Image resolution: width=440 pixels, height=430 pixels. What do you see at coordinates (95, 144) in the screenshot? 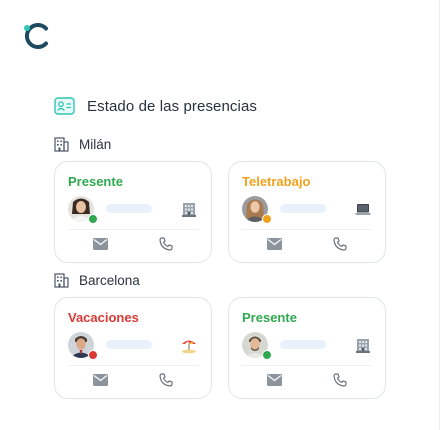
I see `city-name: Milán` at bounding box center [95, 144].